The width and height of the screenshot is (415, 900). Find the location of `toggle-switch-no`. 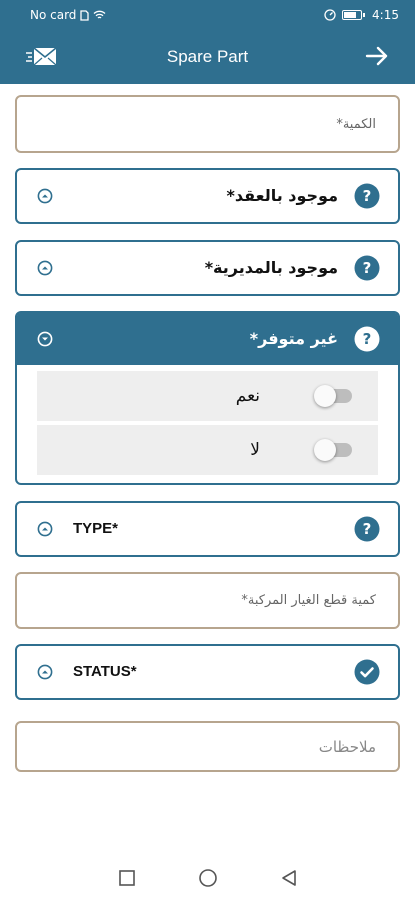

toggle-switch-no is located at coordinates (333, 450).